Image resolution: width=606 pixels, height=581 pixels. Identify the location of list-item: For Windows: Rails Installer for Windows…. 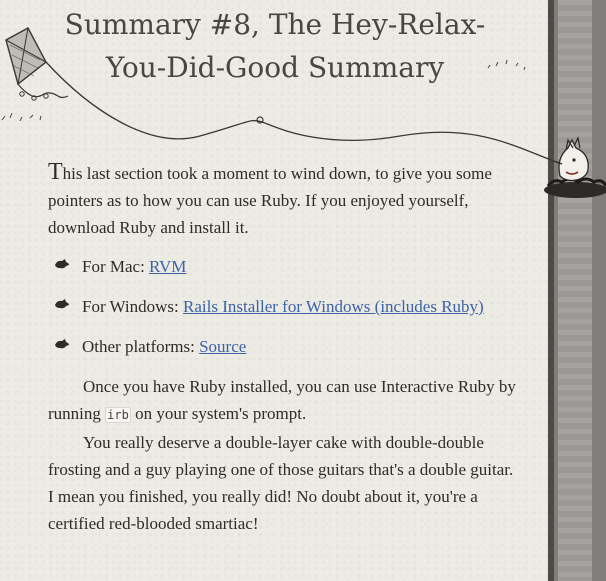
(286, 306).